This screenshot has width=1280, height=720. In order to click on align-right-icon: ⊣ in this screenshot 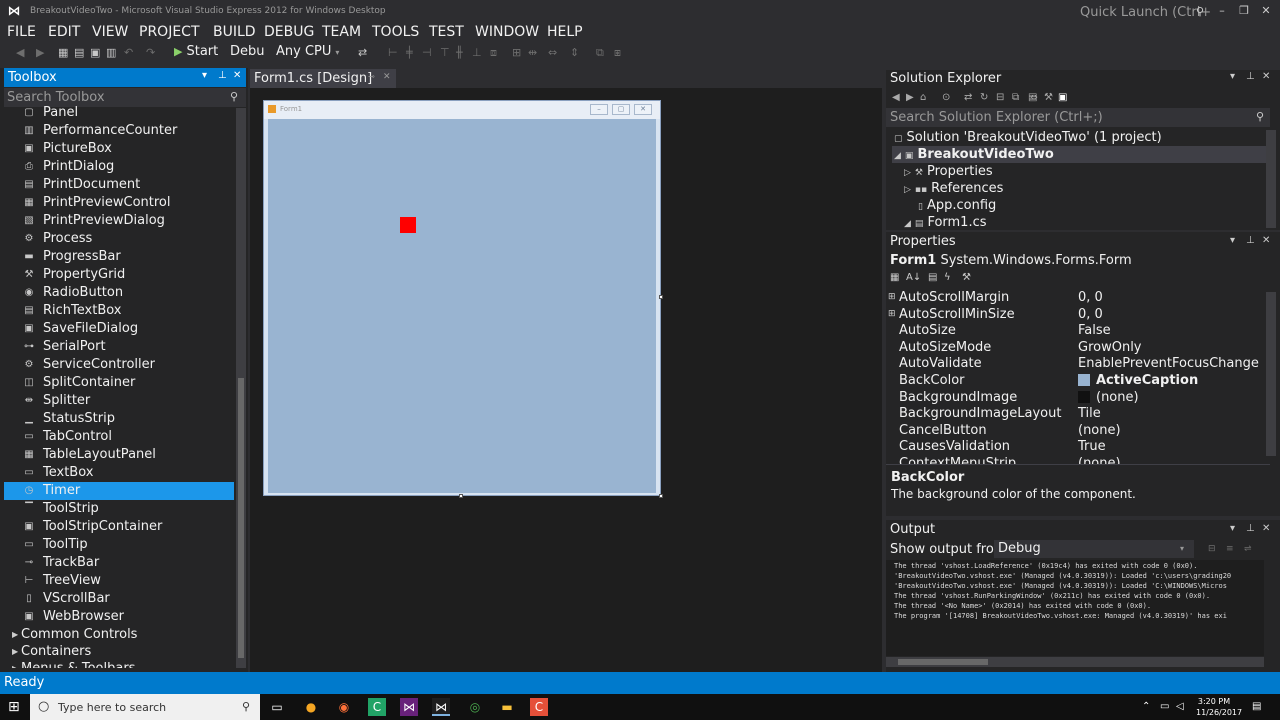, I will do `click(427, 52)`.